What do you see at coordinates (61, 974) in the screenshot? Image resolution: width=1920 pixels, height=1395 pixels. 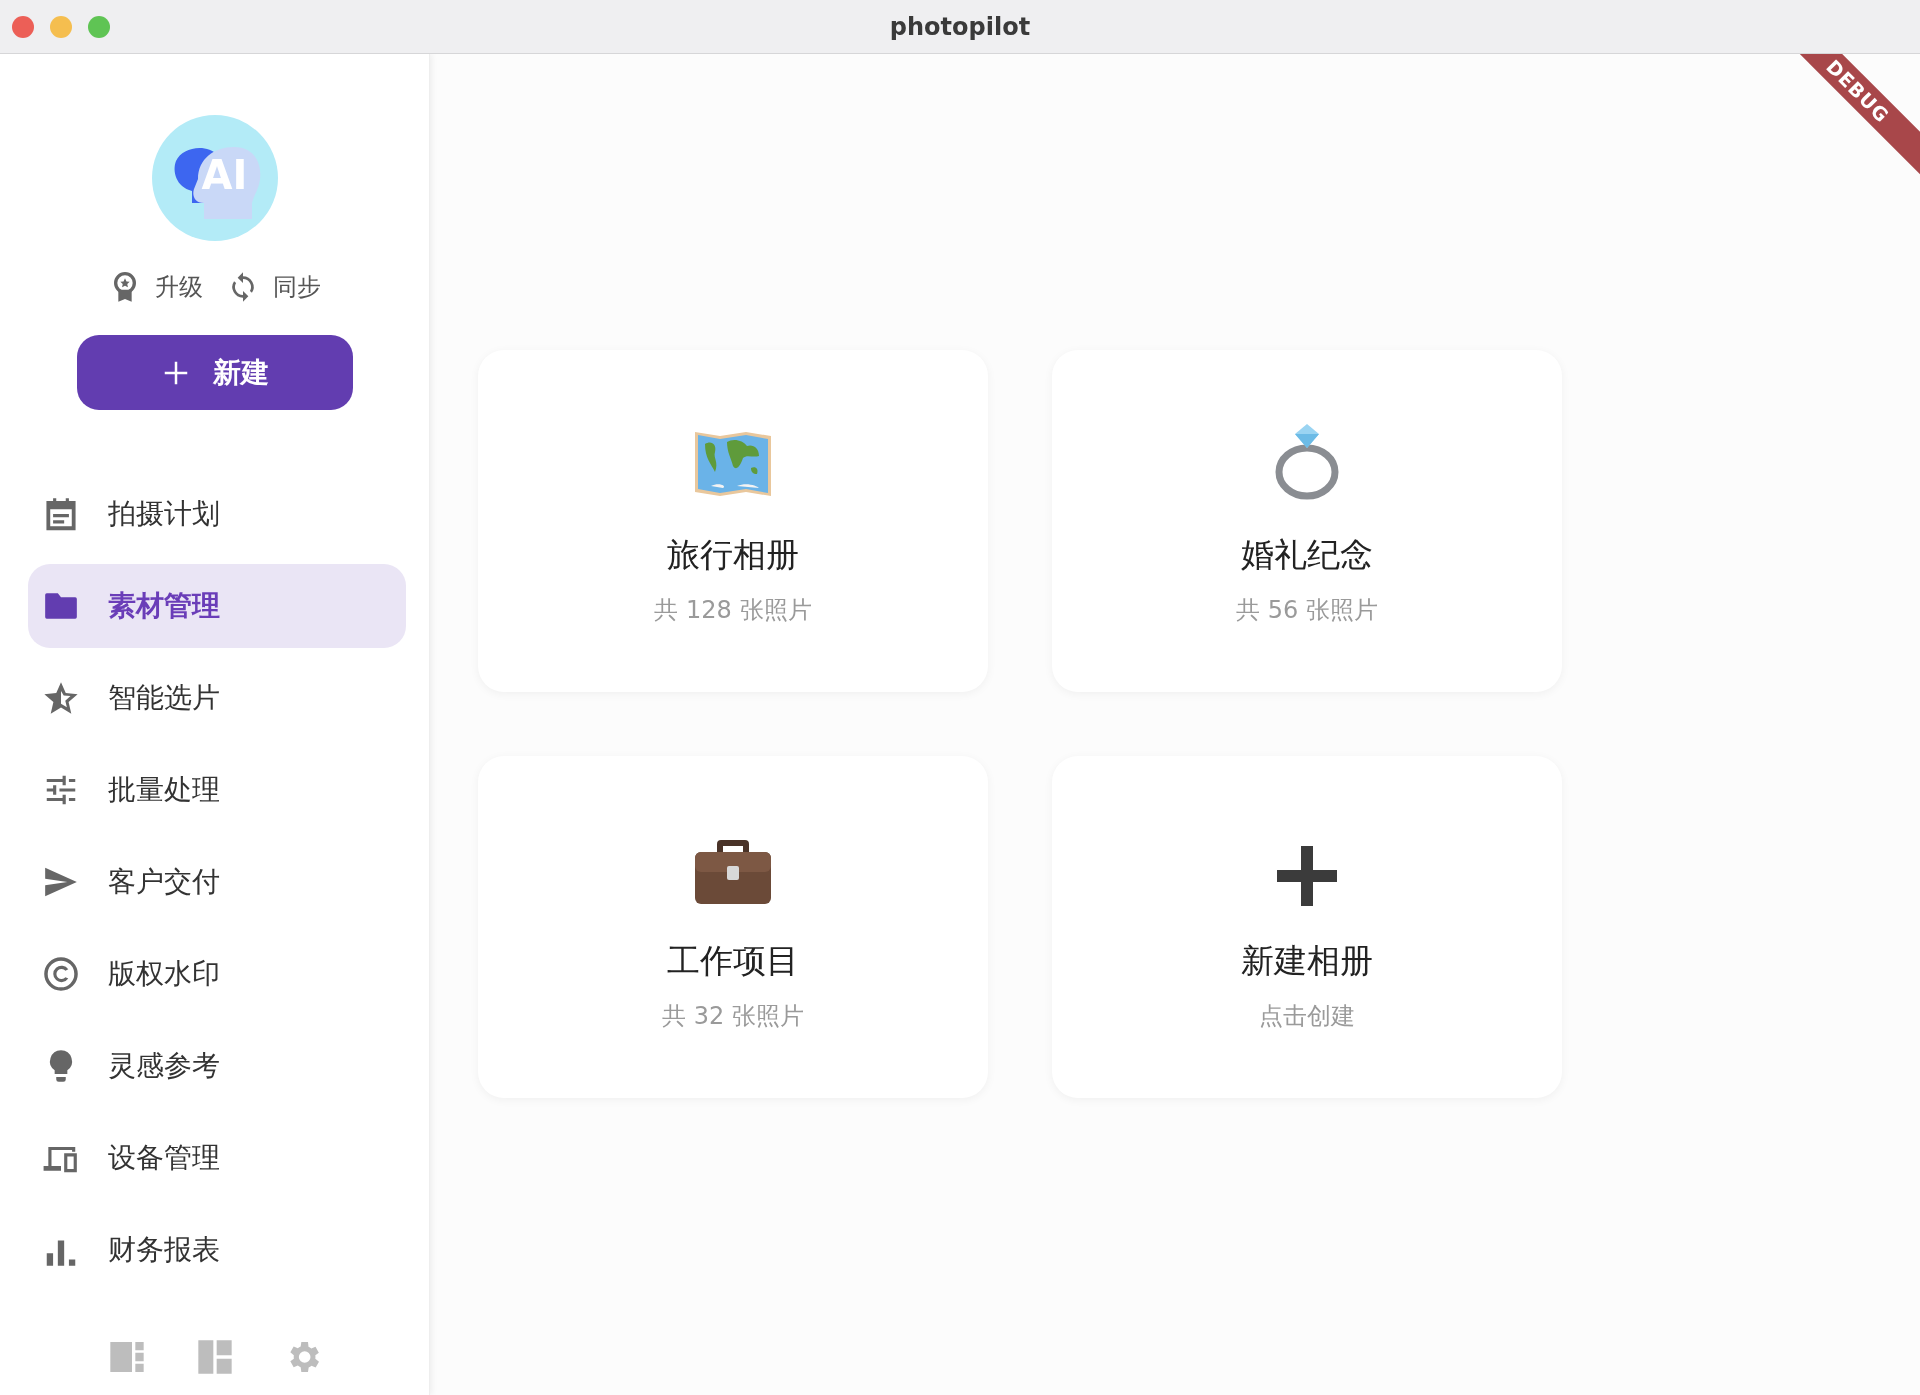 I see `copyright-icon` at bounding box center [61, 974].